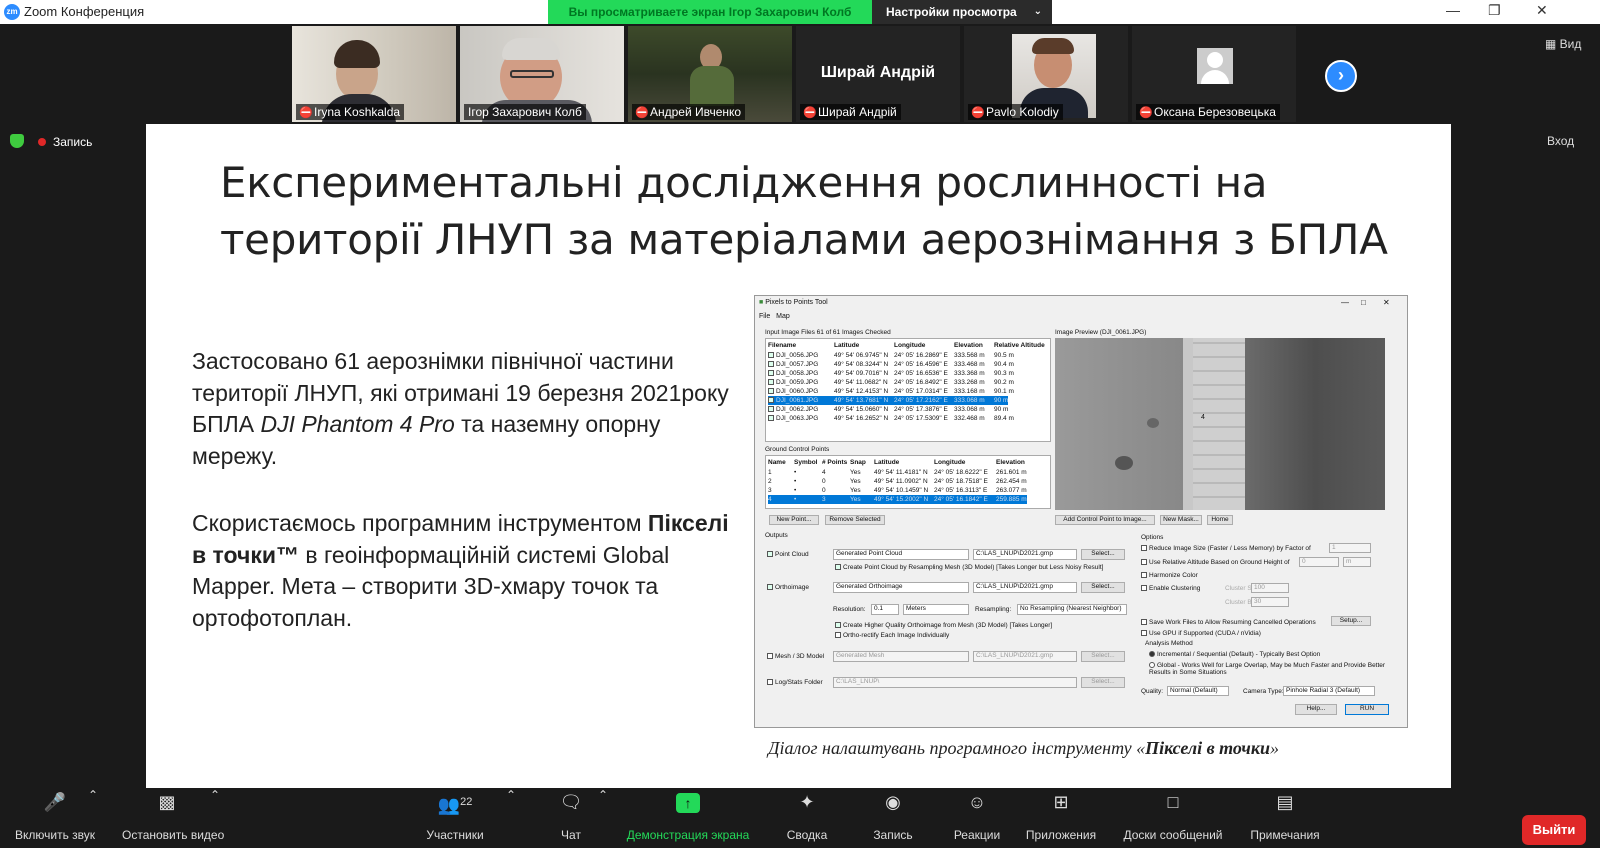 The width and height of the screenshot is (1600, 848). What do you see at coordinates (1285, 815) in the screenshot?
I see `notes-button: ▤ Примечания` at bounding box center [1285, 815].